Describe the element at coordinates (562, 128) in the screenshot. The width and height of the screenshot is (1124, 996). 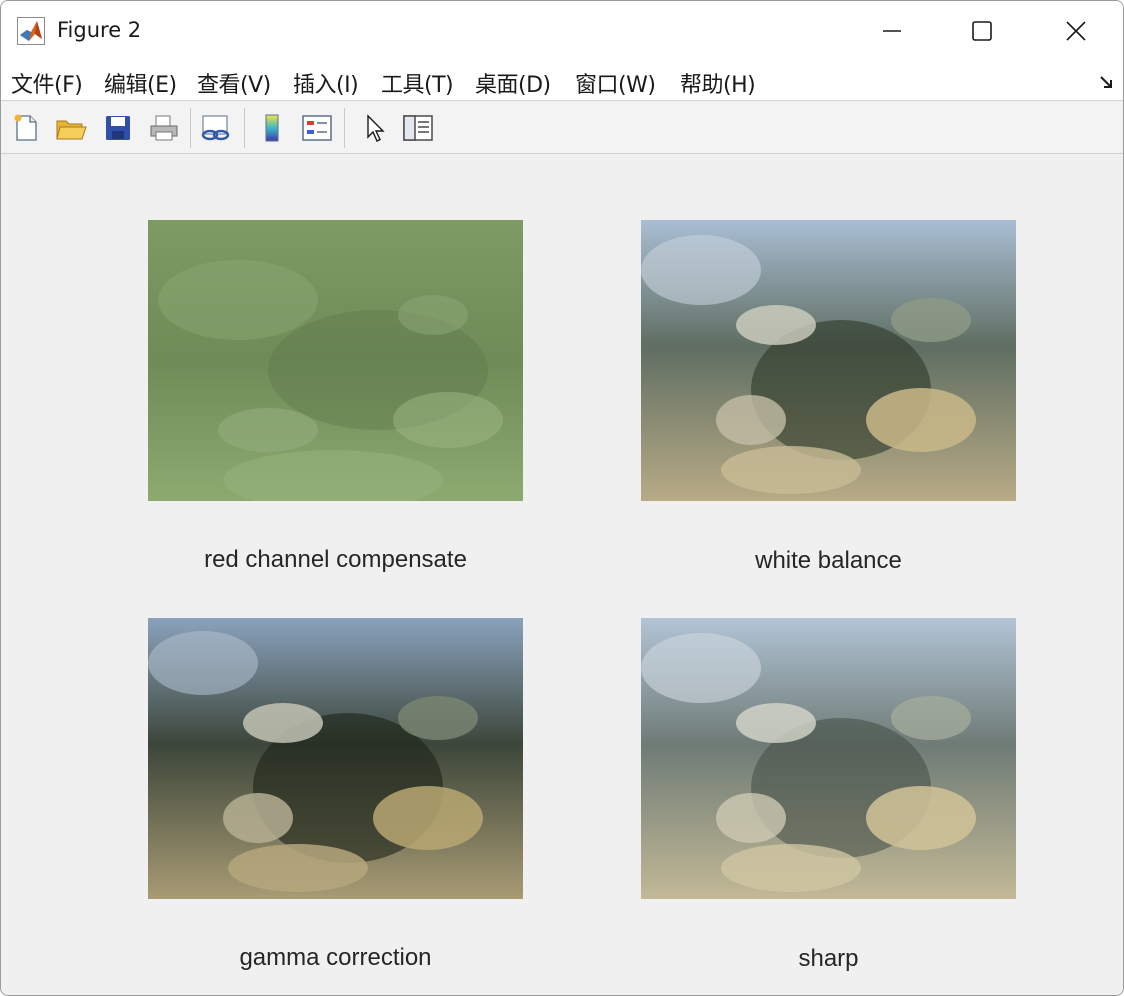
I see `toolbar` at that location.